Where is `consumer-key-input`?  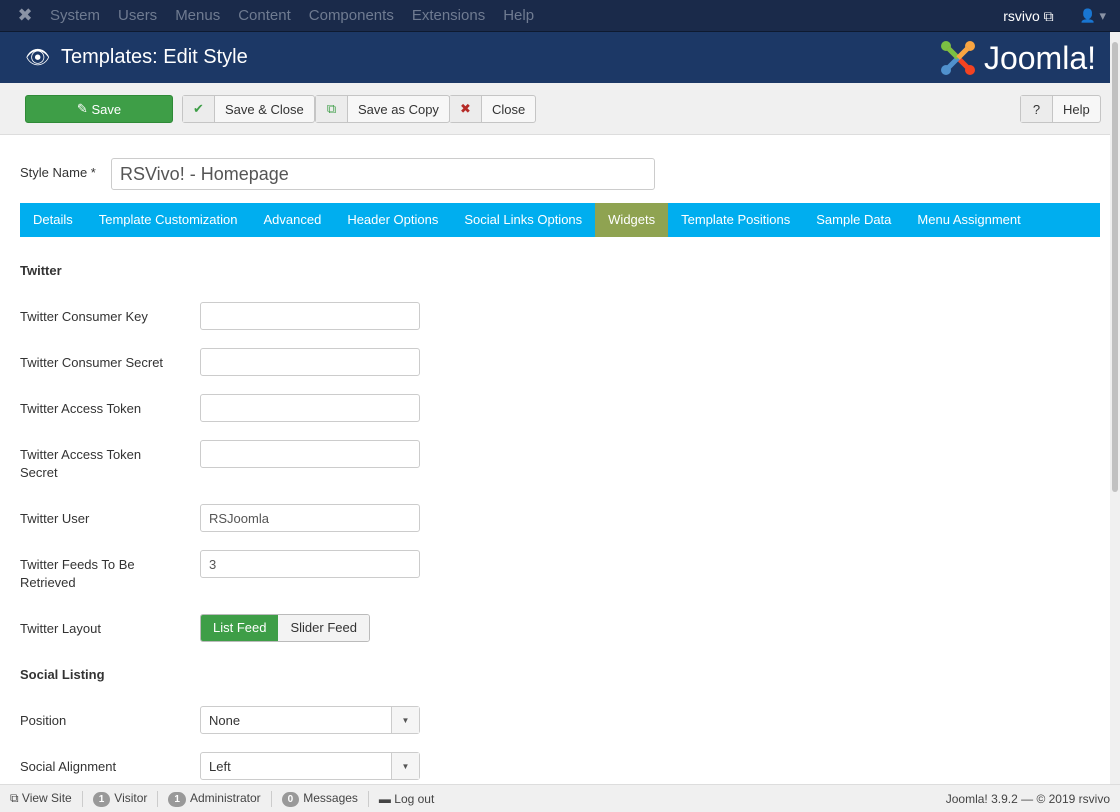 consumer-key-input is located at coordinates (310, 316).